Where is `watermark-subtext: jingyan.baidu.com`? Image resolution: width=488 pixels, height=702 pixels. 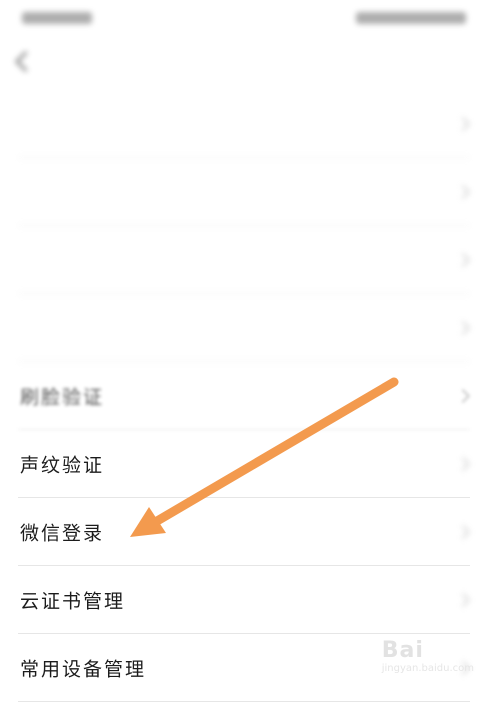
watermark-subtext: jingyan.baidu.com is located at coordinates (427, 668).